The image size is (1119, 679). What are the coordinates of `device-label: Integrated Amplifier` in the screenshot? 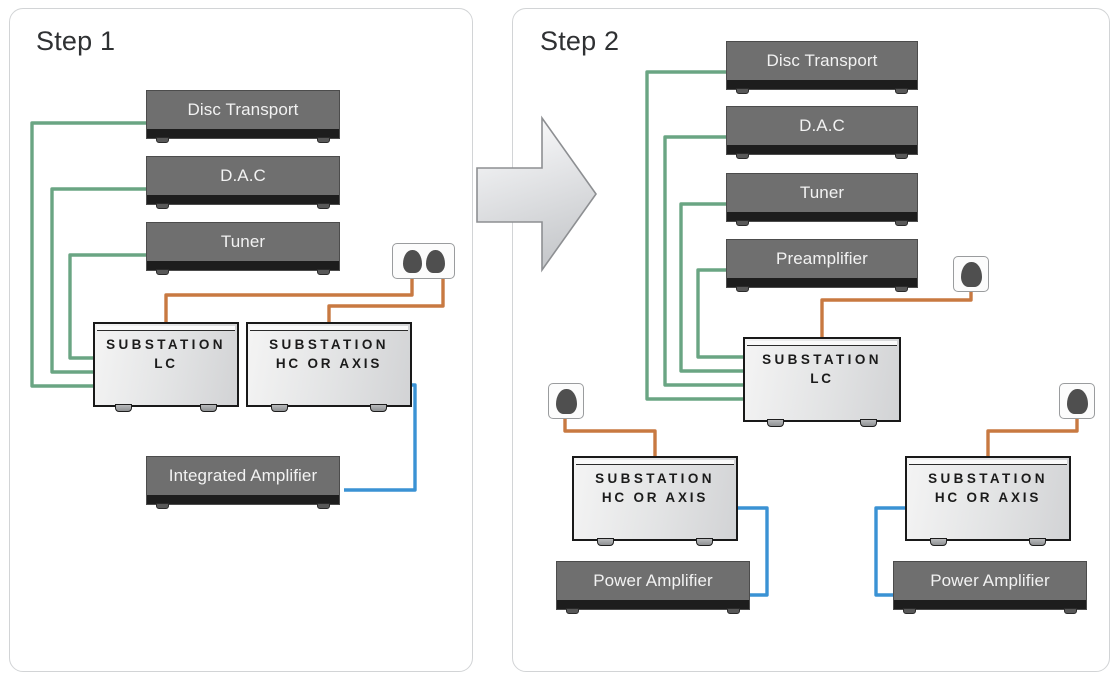 It's located at (243, 475).